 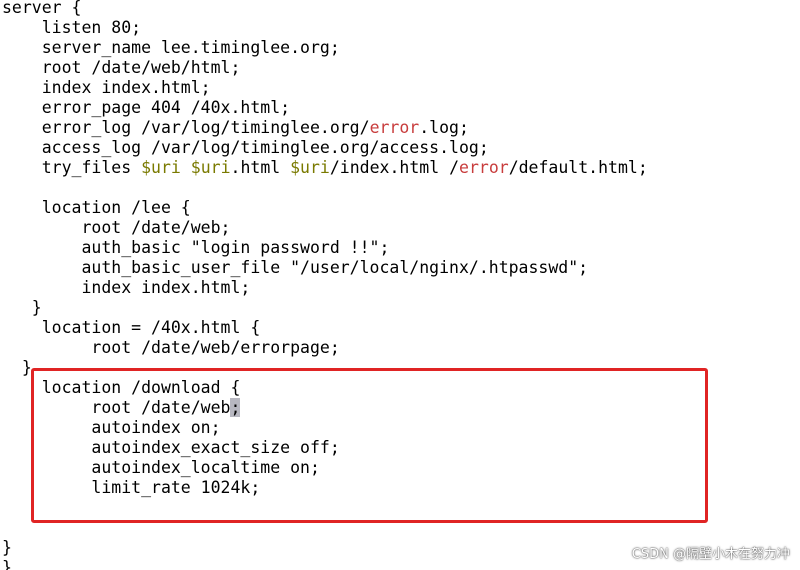 I want to click on code-line: error_page 404 /40x.html;, so click(x=325, y=108).